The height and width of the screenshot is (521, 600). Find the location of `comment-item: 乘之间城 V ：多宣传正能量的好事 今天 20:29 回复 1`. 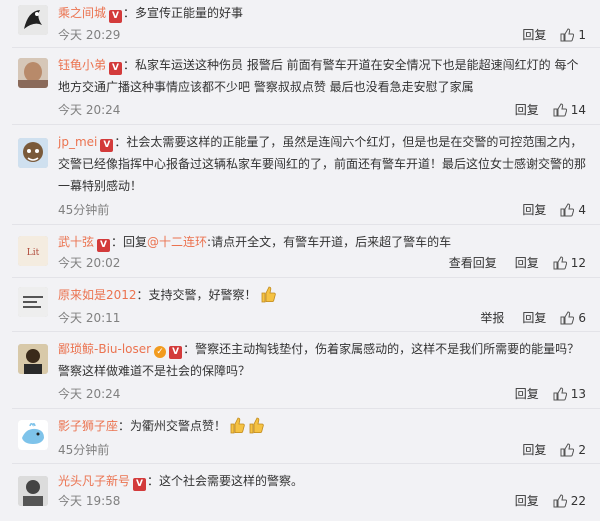

comment-item: 乘之间城 V ：多宣传正能量的好事 今天 20:29 回复 1 is located at coordinates (300, 24).